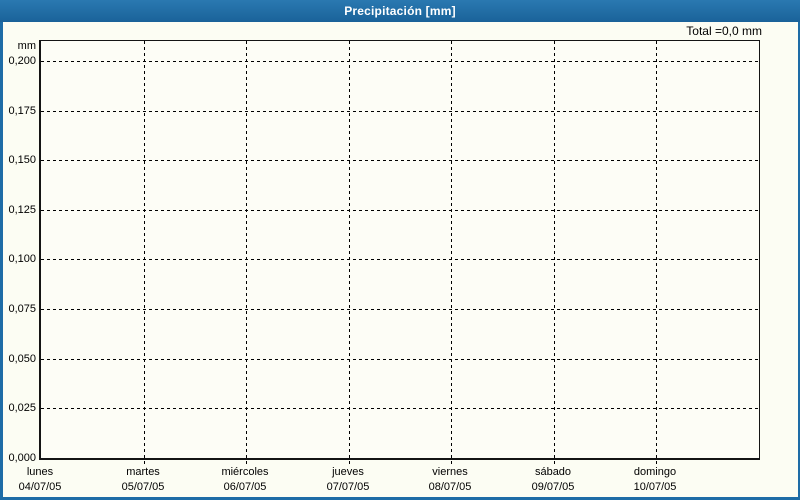 This screenshot has width=800, height=500. I want to click on x-day-name: miércoles, so click(245, 472).